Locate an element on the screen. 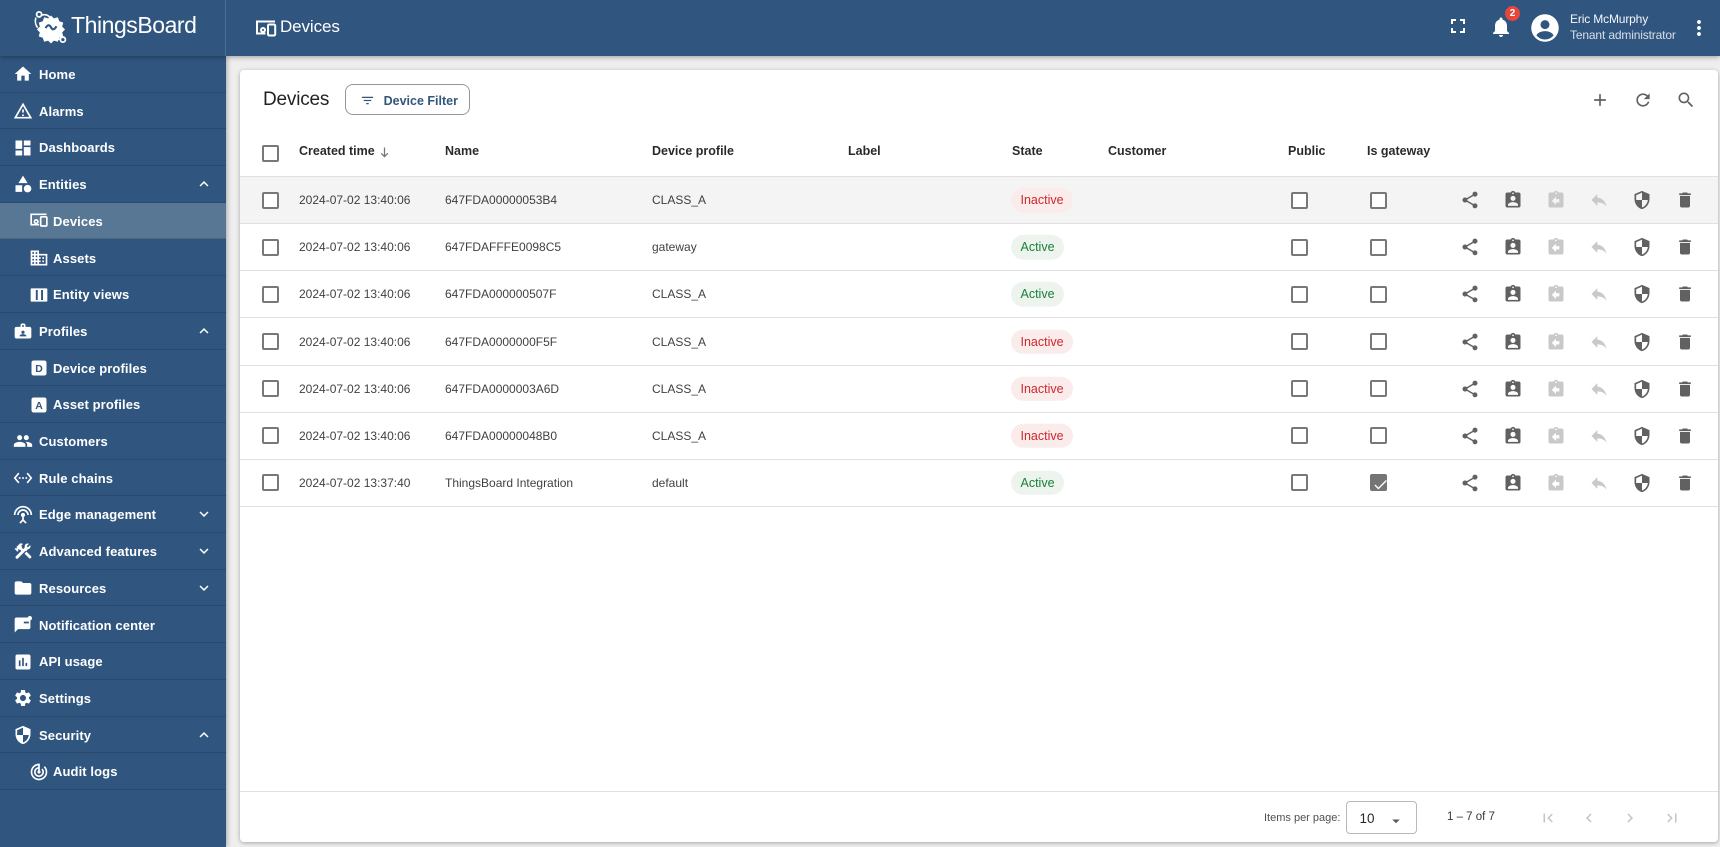 This screenshot has width=1720, height=847. svg-text: D is located at coordinates (39, 369).